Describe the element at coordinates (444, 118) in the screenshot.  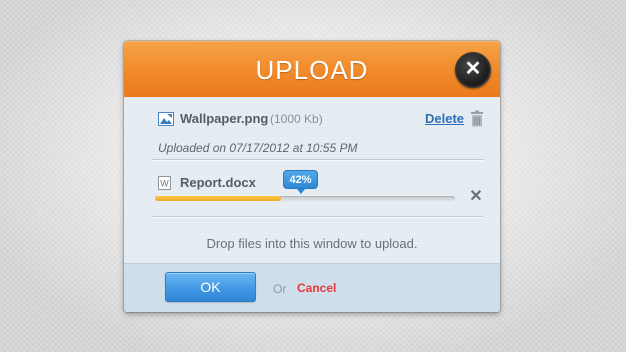
I see `delete-link: Delete` at that location.